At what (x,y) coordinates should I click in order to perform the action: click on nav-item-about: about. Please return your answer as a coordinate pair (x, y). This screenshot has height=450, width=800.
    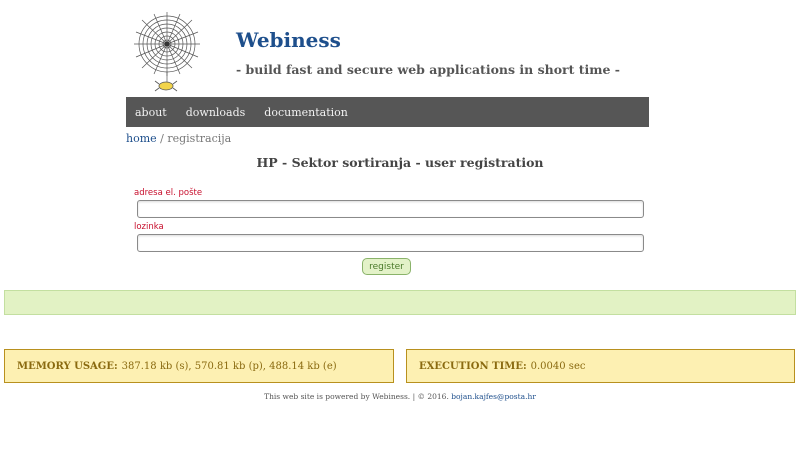
    Looking at the image, I should click on (151, 112).